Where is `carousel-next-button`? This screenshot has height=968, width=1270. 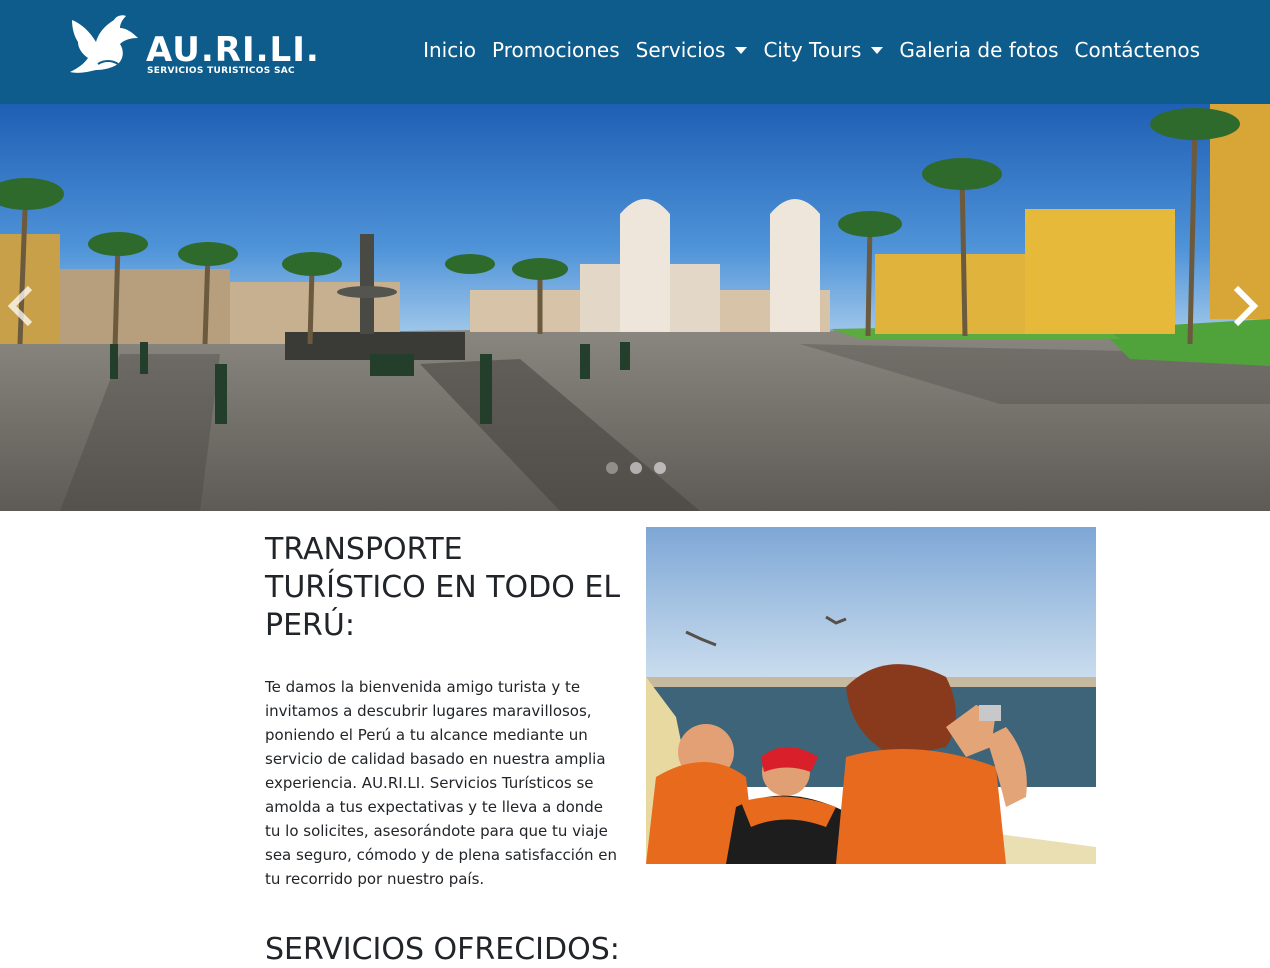
carousel-next-button is located at coordinates (1244, 306).